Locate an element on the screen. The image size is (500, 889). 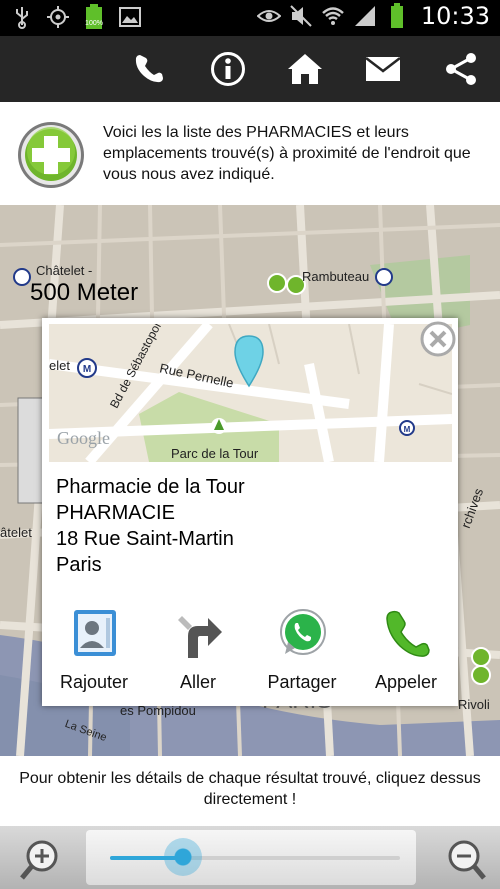
thumb-label-chatelet: elet is located at coordinates (59, 365).